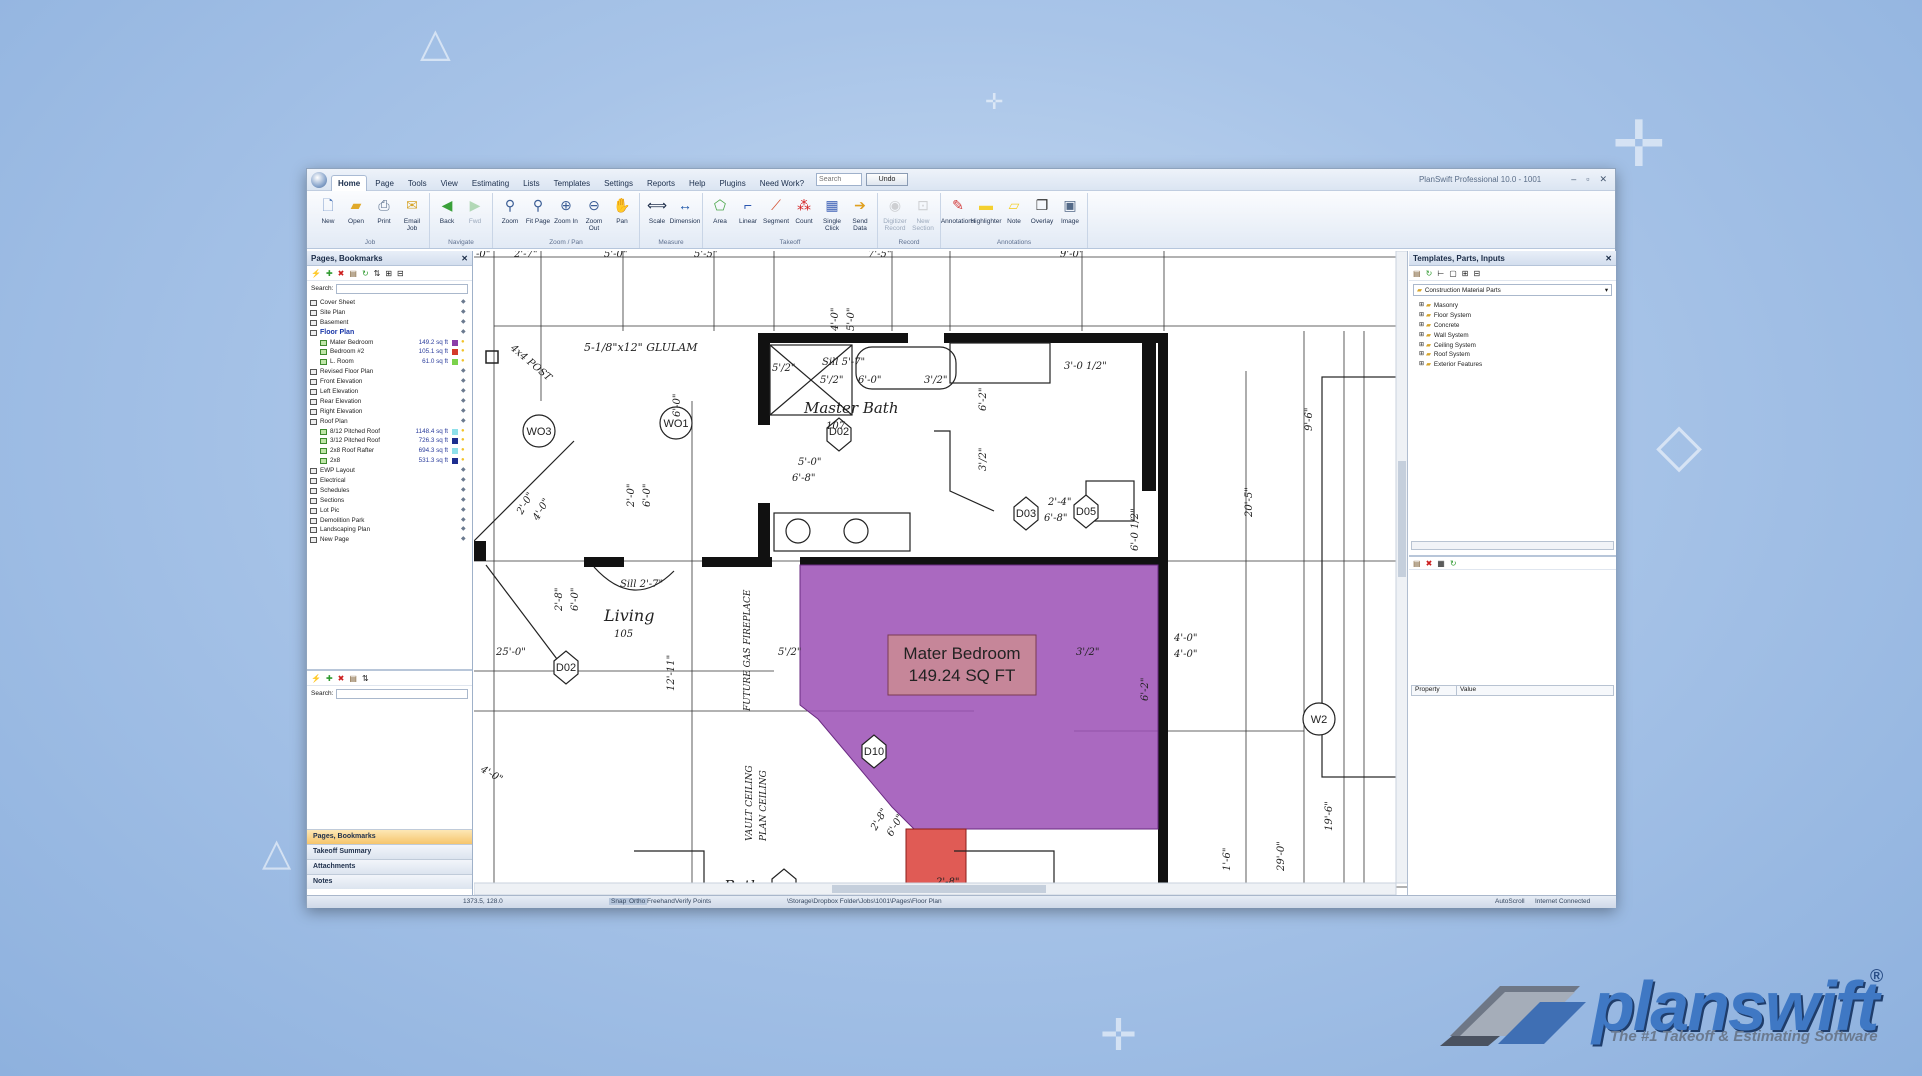 The height and width of the screenshot is (1076, 1922). I want to click on horizontal-scrollbar-thumb, so click(939, 889).